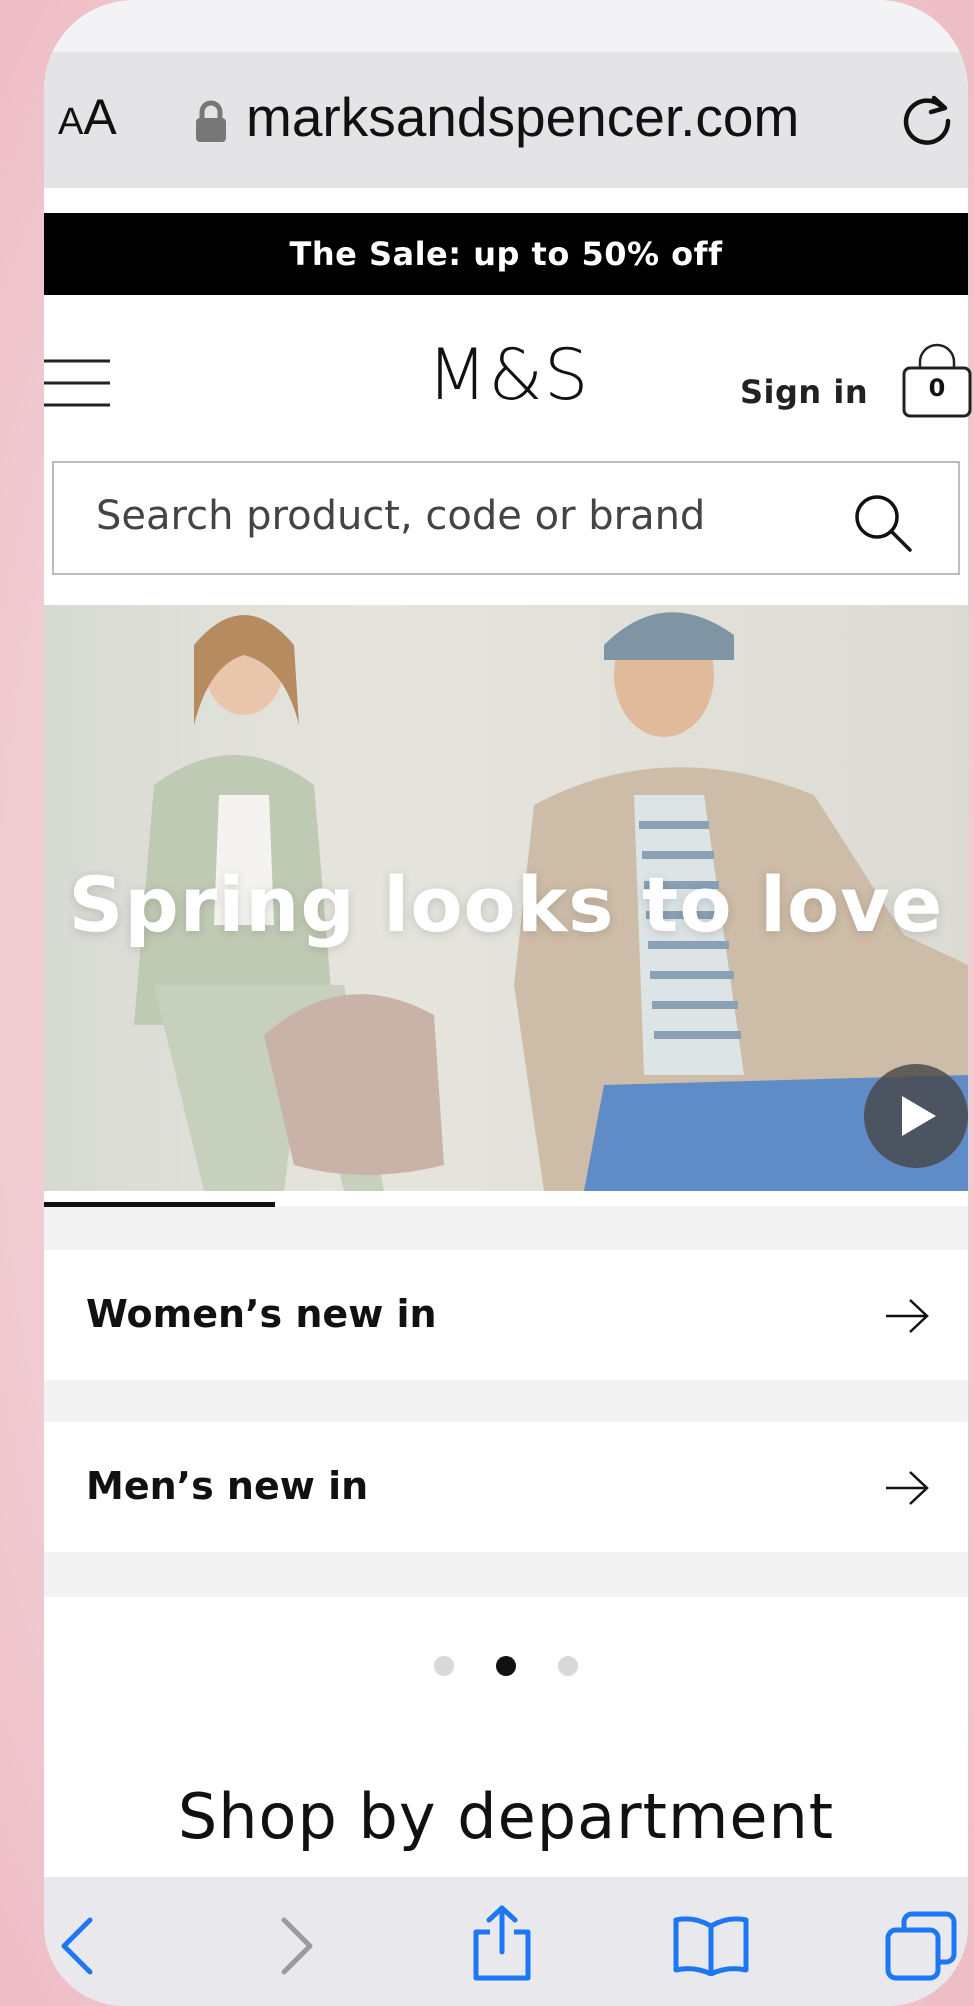  What do you see at coordinates (937, 388) in the screenshot?
I see `bag-count: 0` at bounding box center [937, 388].